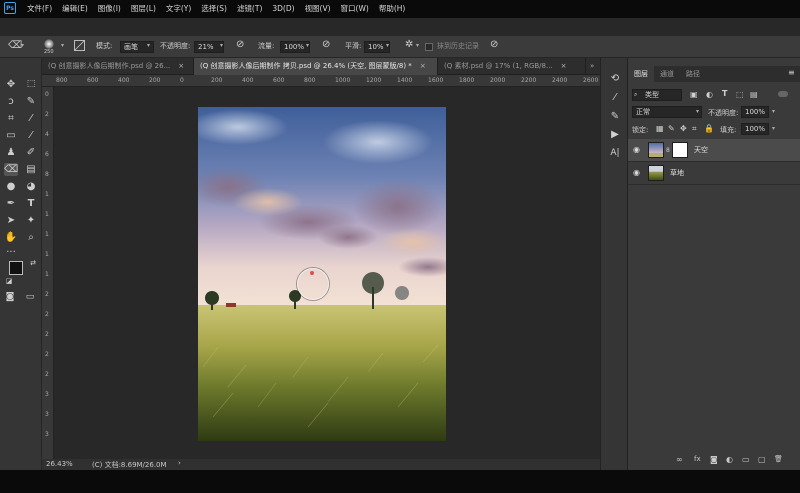 Image resolution: width=800 pixels, height=493 pixels. Describe the element at coordinates (11, 101) in the screenshot. I see `lasso-tool-icon: ↄ` at that location.